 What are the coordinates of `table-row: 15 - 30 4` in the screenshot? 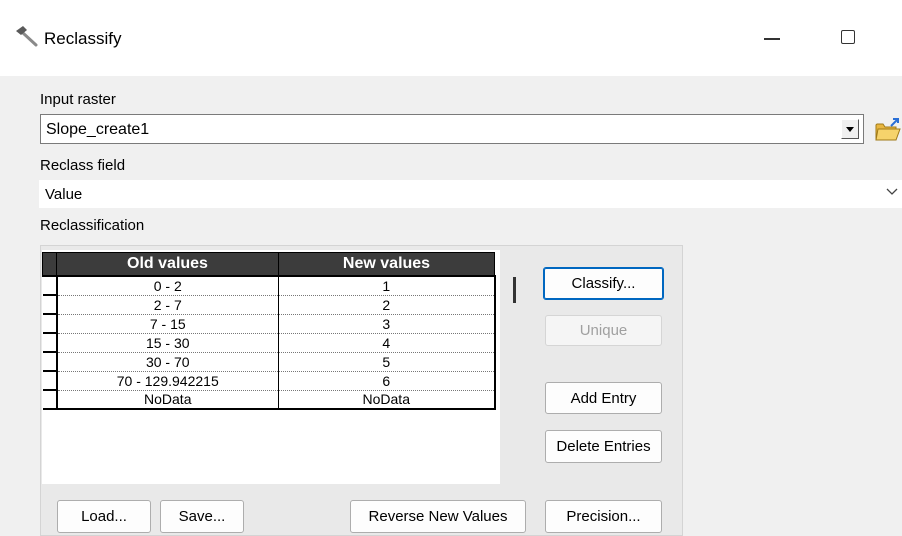 It's located at (269, 343).